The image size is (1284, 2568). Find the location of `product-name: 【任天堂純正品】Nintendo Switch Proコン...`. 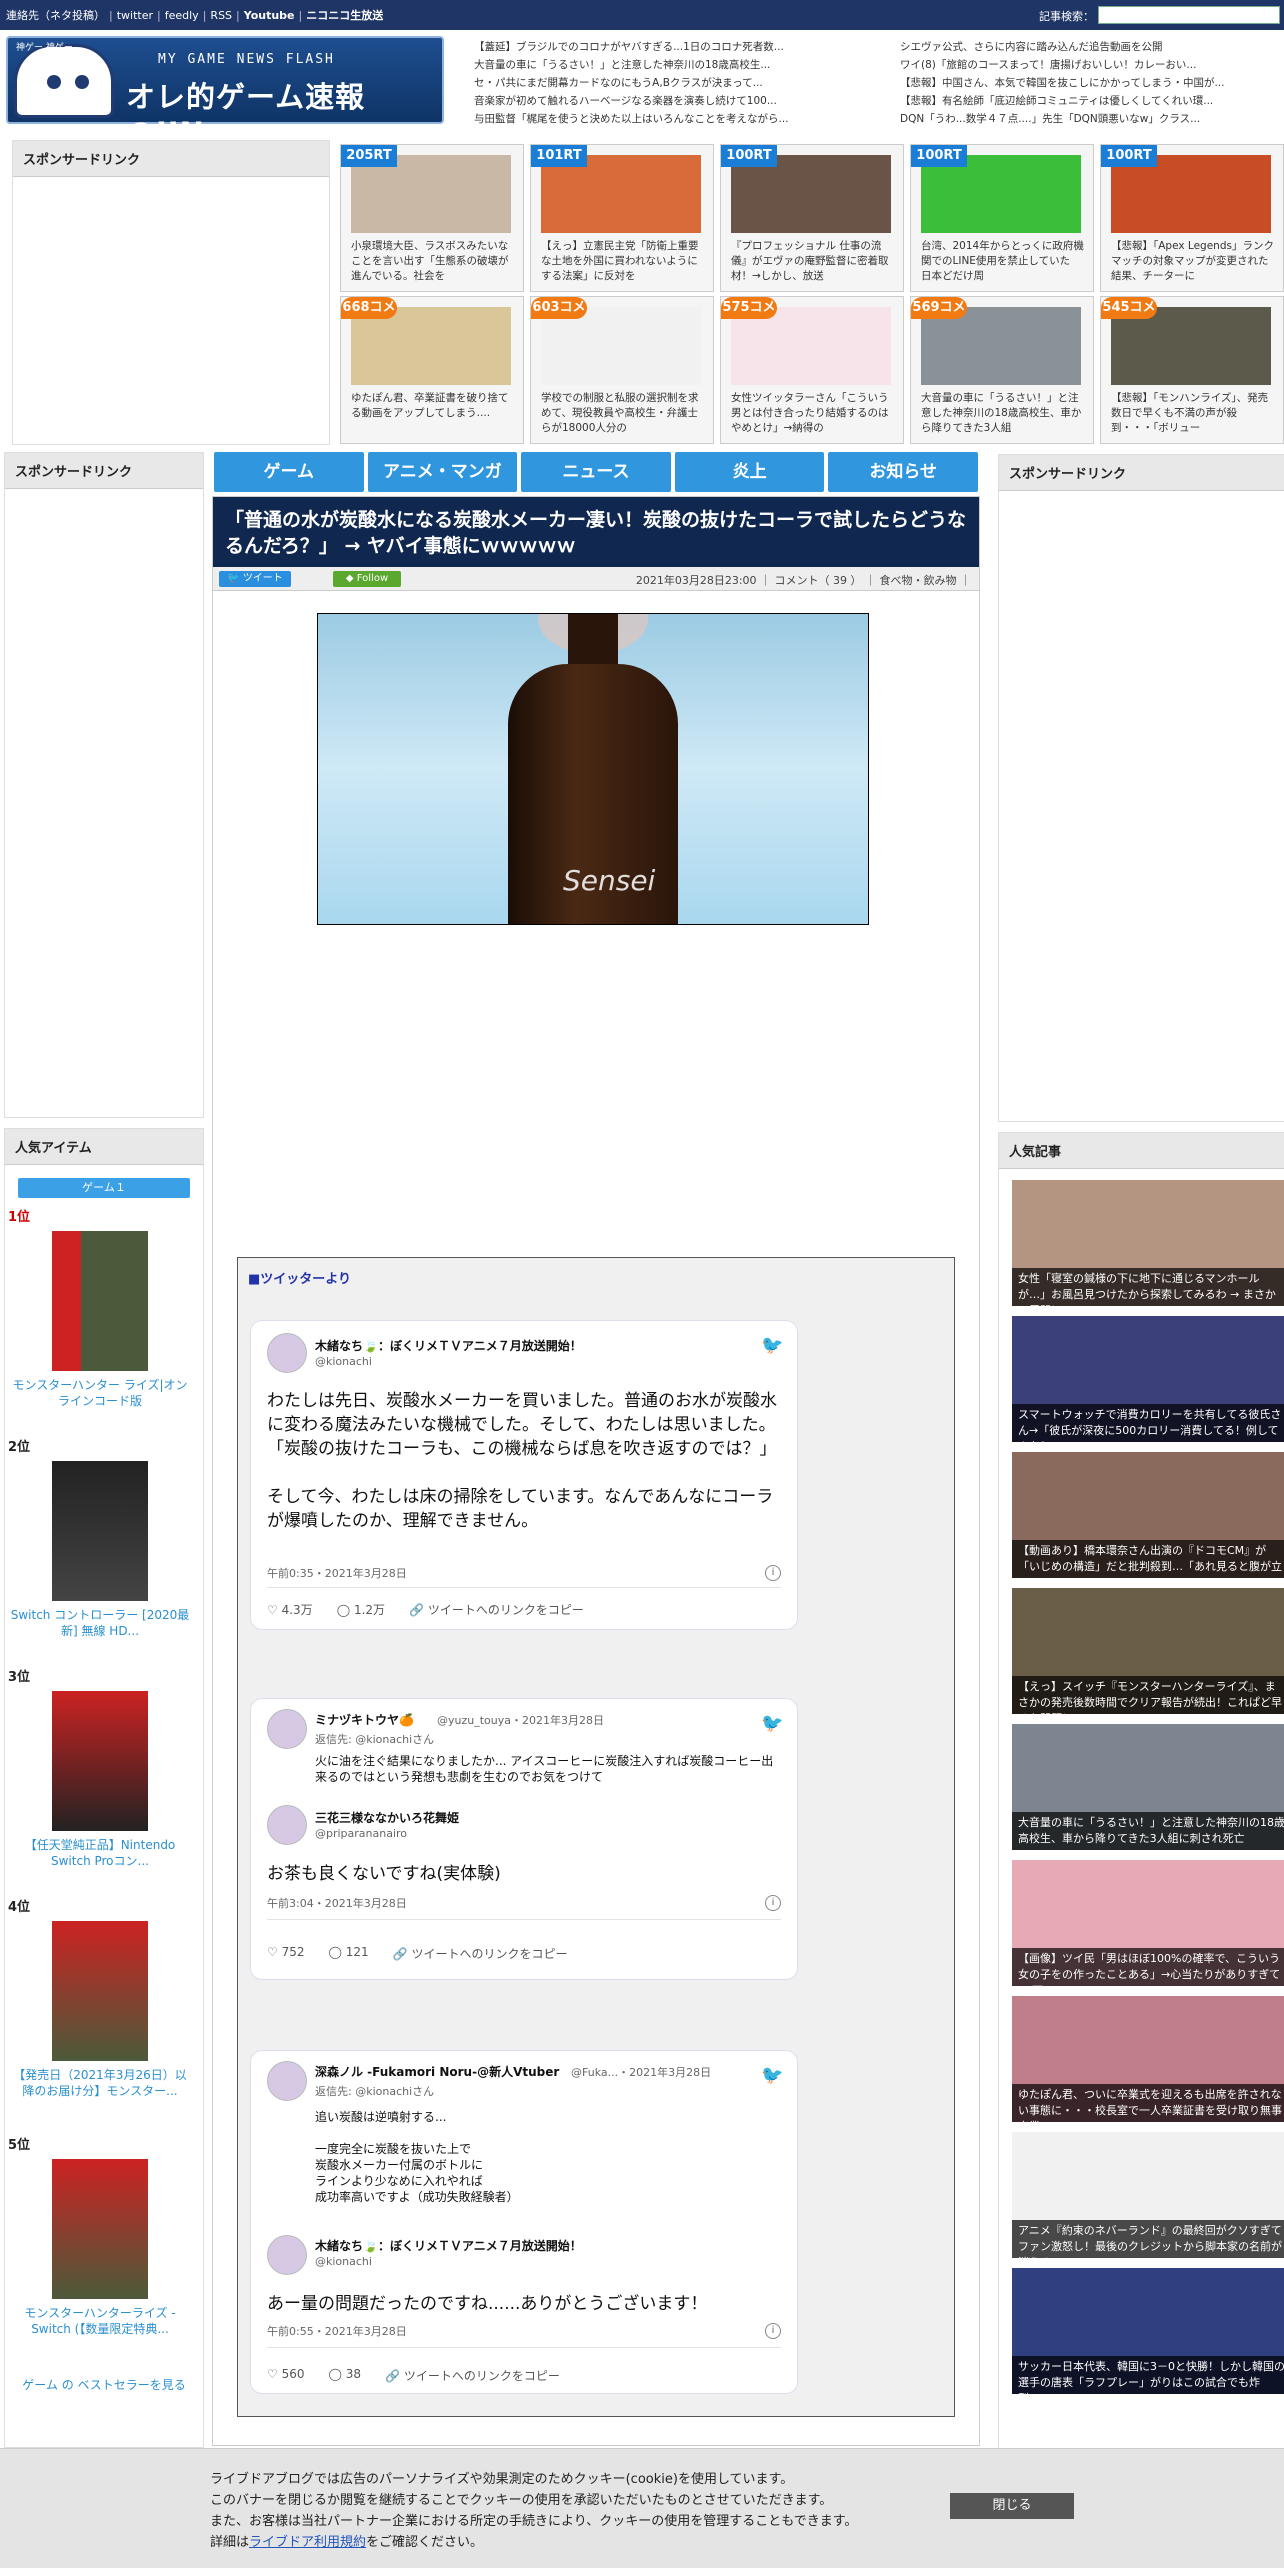

product-name: 【任天堂純正品】Nintendo Switch Proコン... is located at coordinates (100, 1853).